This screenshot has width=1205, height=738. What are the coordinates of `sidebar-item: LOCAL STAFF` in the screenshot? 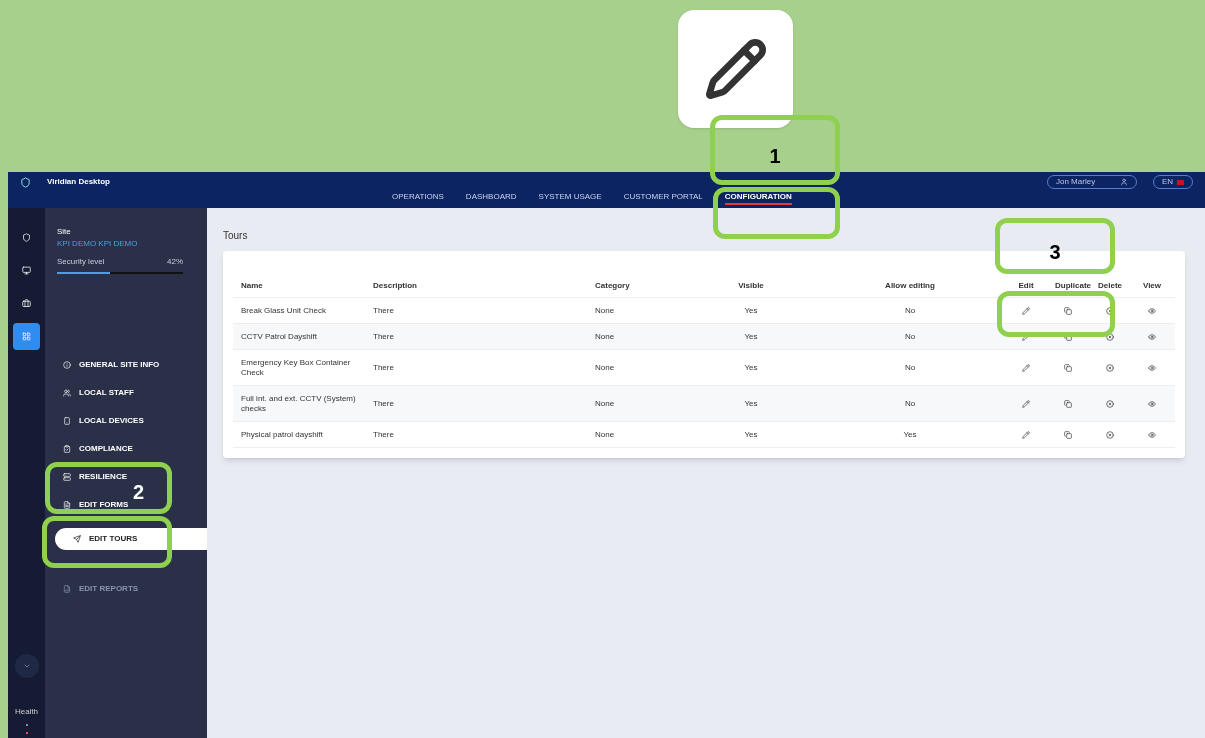 It's located at (126, 393).